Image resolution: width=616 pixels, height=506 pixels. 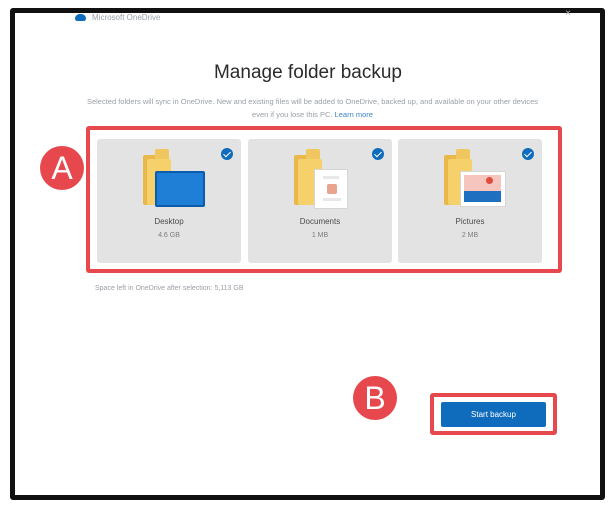 I want to click on window-title: Microsoft OneDrive, so click(x=126, y=17).